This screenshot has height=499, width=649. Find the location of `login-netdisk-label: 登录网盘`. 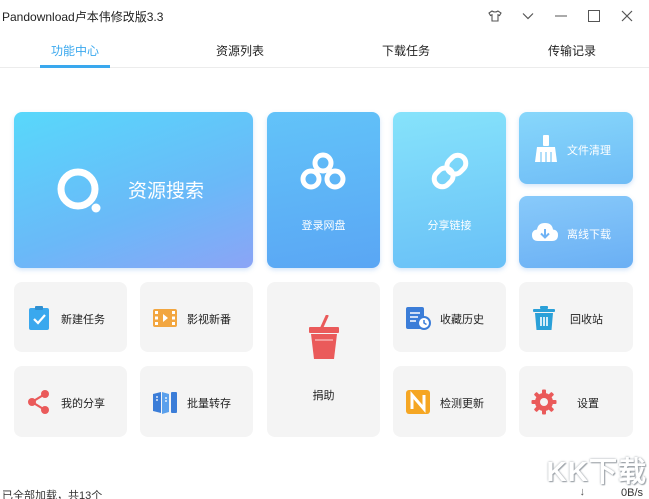

login-netdisk-label: 登录网盘 is located at coordinates (323, 226).